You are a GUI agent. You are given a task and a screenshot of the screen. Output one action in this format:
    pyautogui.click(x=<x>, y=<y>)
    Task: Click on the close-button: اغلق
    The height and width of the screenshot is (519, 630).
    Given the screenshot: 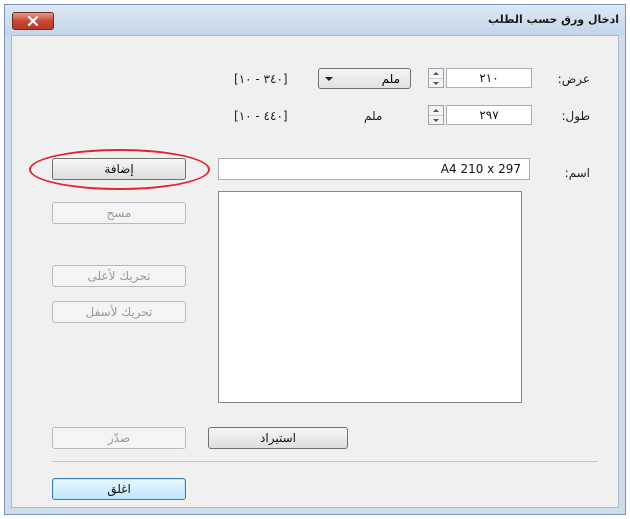 What is the action you would take?
    pyautogui.click(x=119, y=489)
    